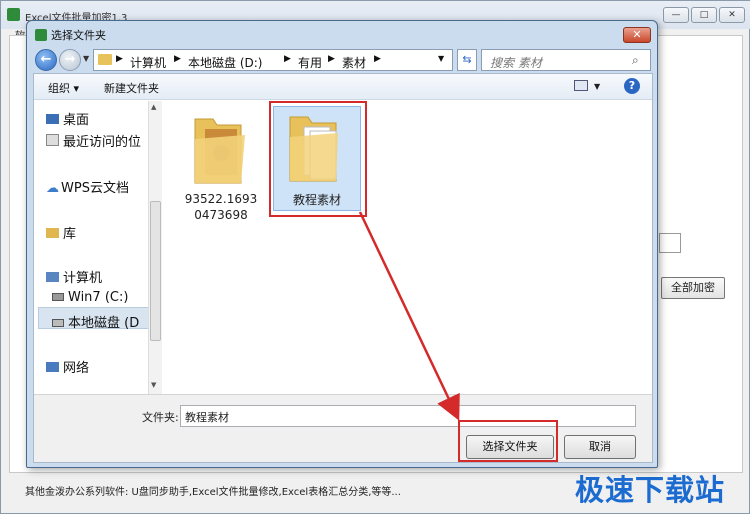 The width and height of the screenshot is (750, 514). What do you see at coordinates (52, 233) in the screenshot?
I see `library-icon` at bounding box center [52, 233].